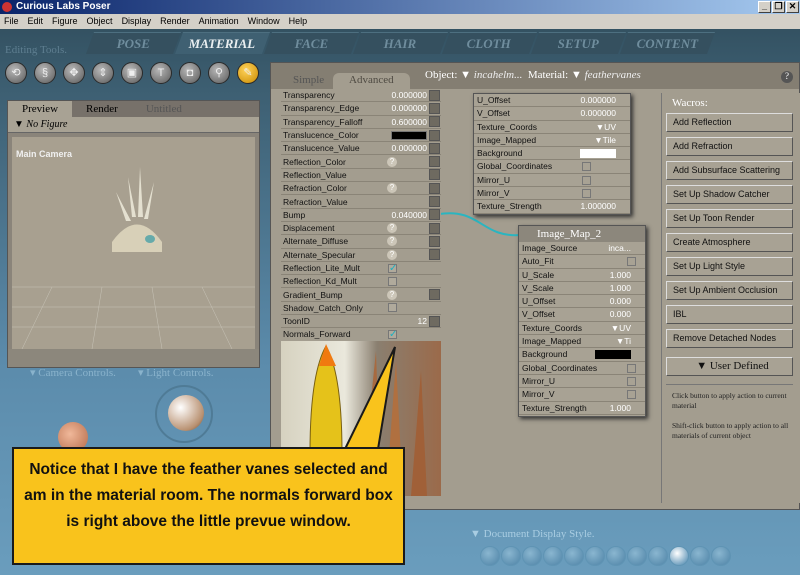 The width and height of the screenshot is (800, 575). What do you see at coordinates (729, 122) in the screenshot?
I see `wacro-button: Add Reflection` at bounding box center [729, 122].